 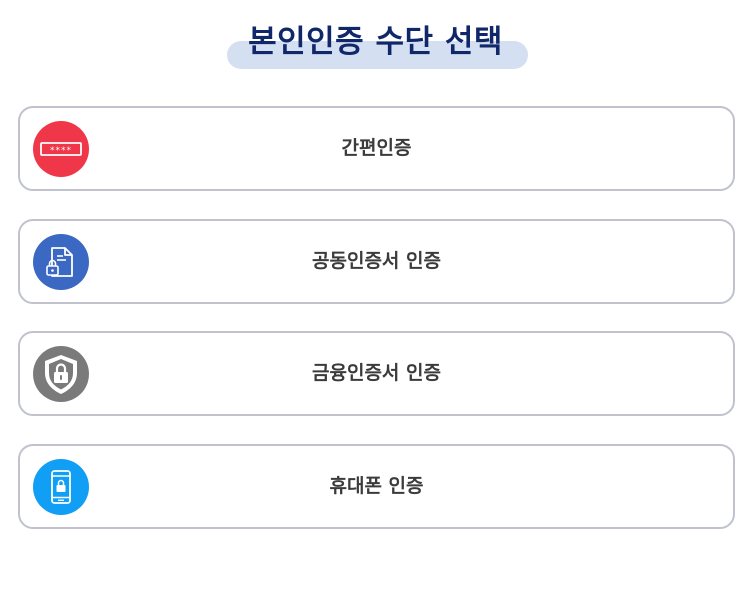 I want to click on option-label: 공동인증서 인증, so click(x=376, y=261).